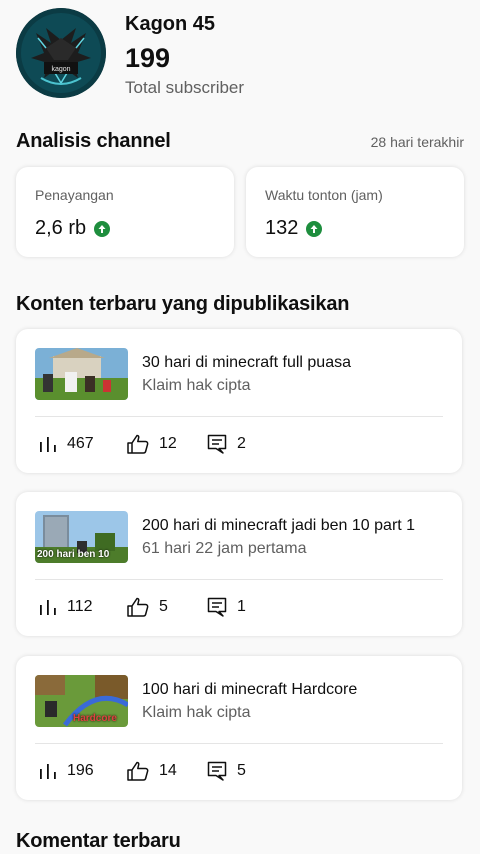  I want to click on views-count: 467, so click(80, 443).